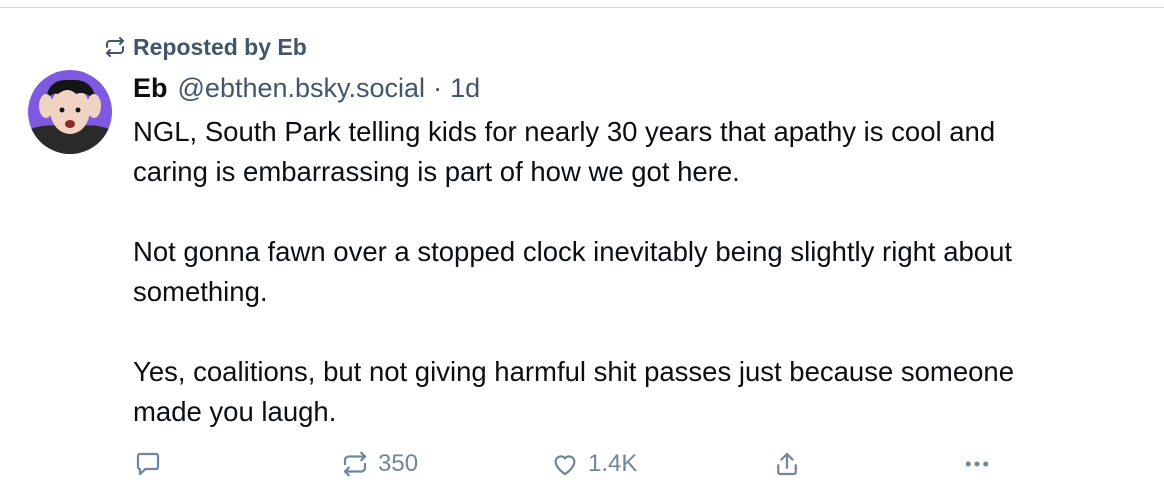 The height and width of the screenshot is (504, 1164). I want to click on like-button: 1.4K, so click(593, 464).